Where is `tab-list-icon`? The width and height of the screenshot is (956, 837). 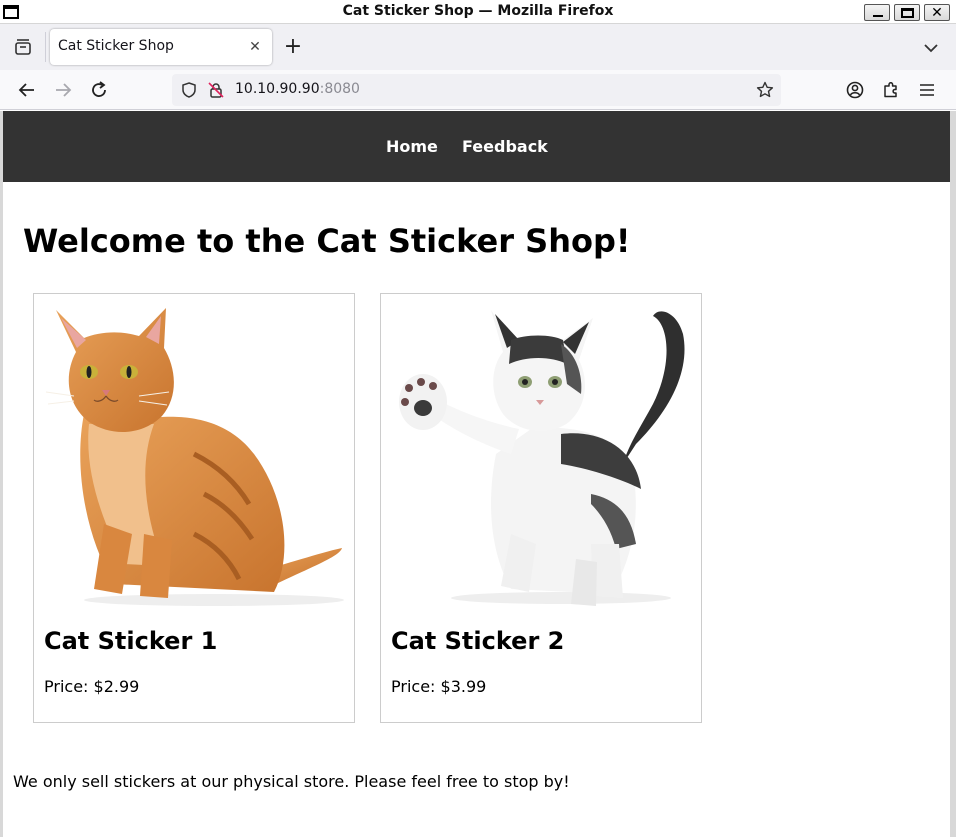
tab-list-icon is located at coordinates (23, 47).